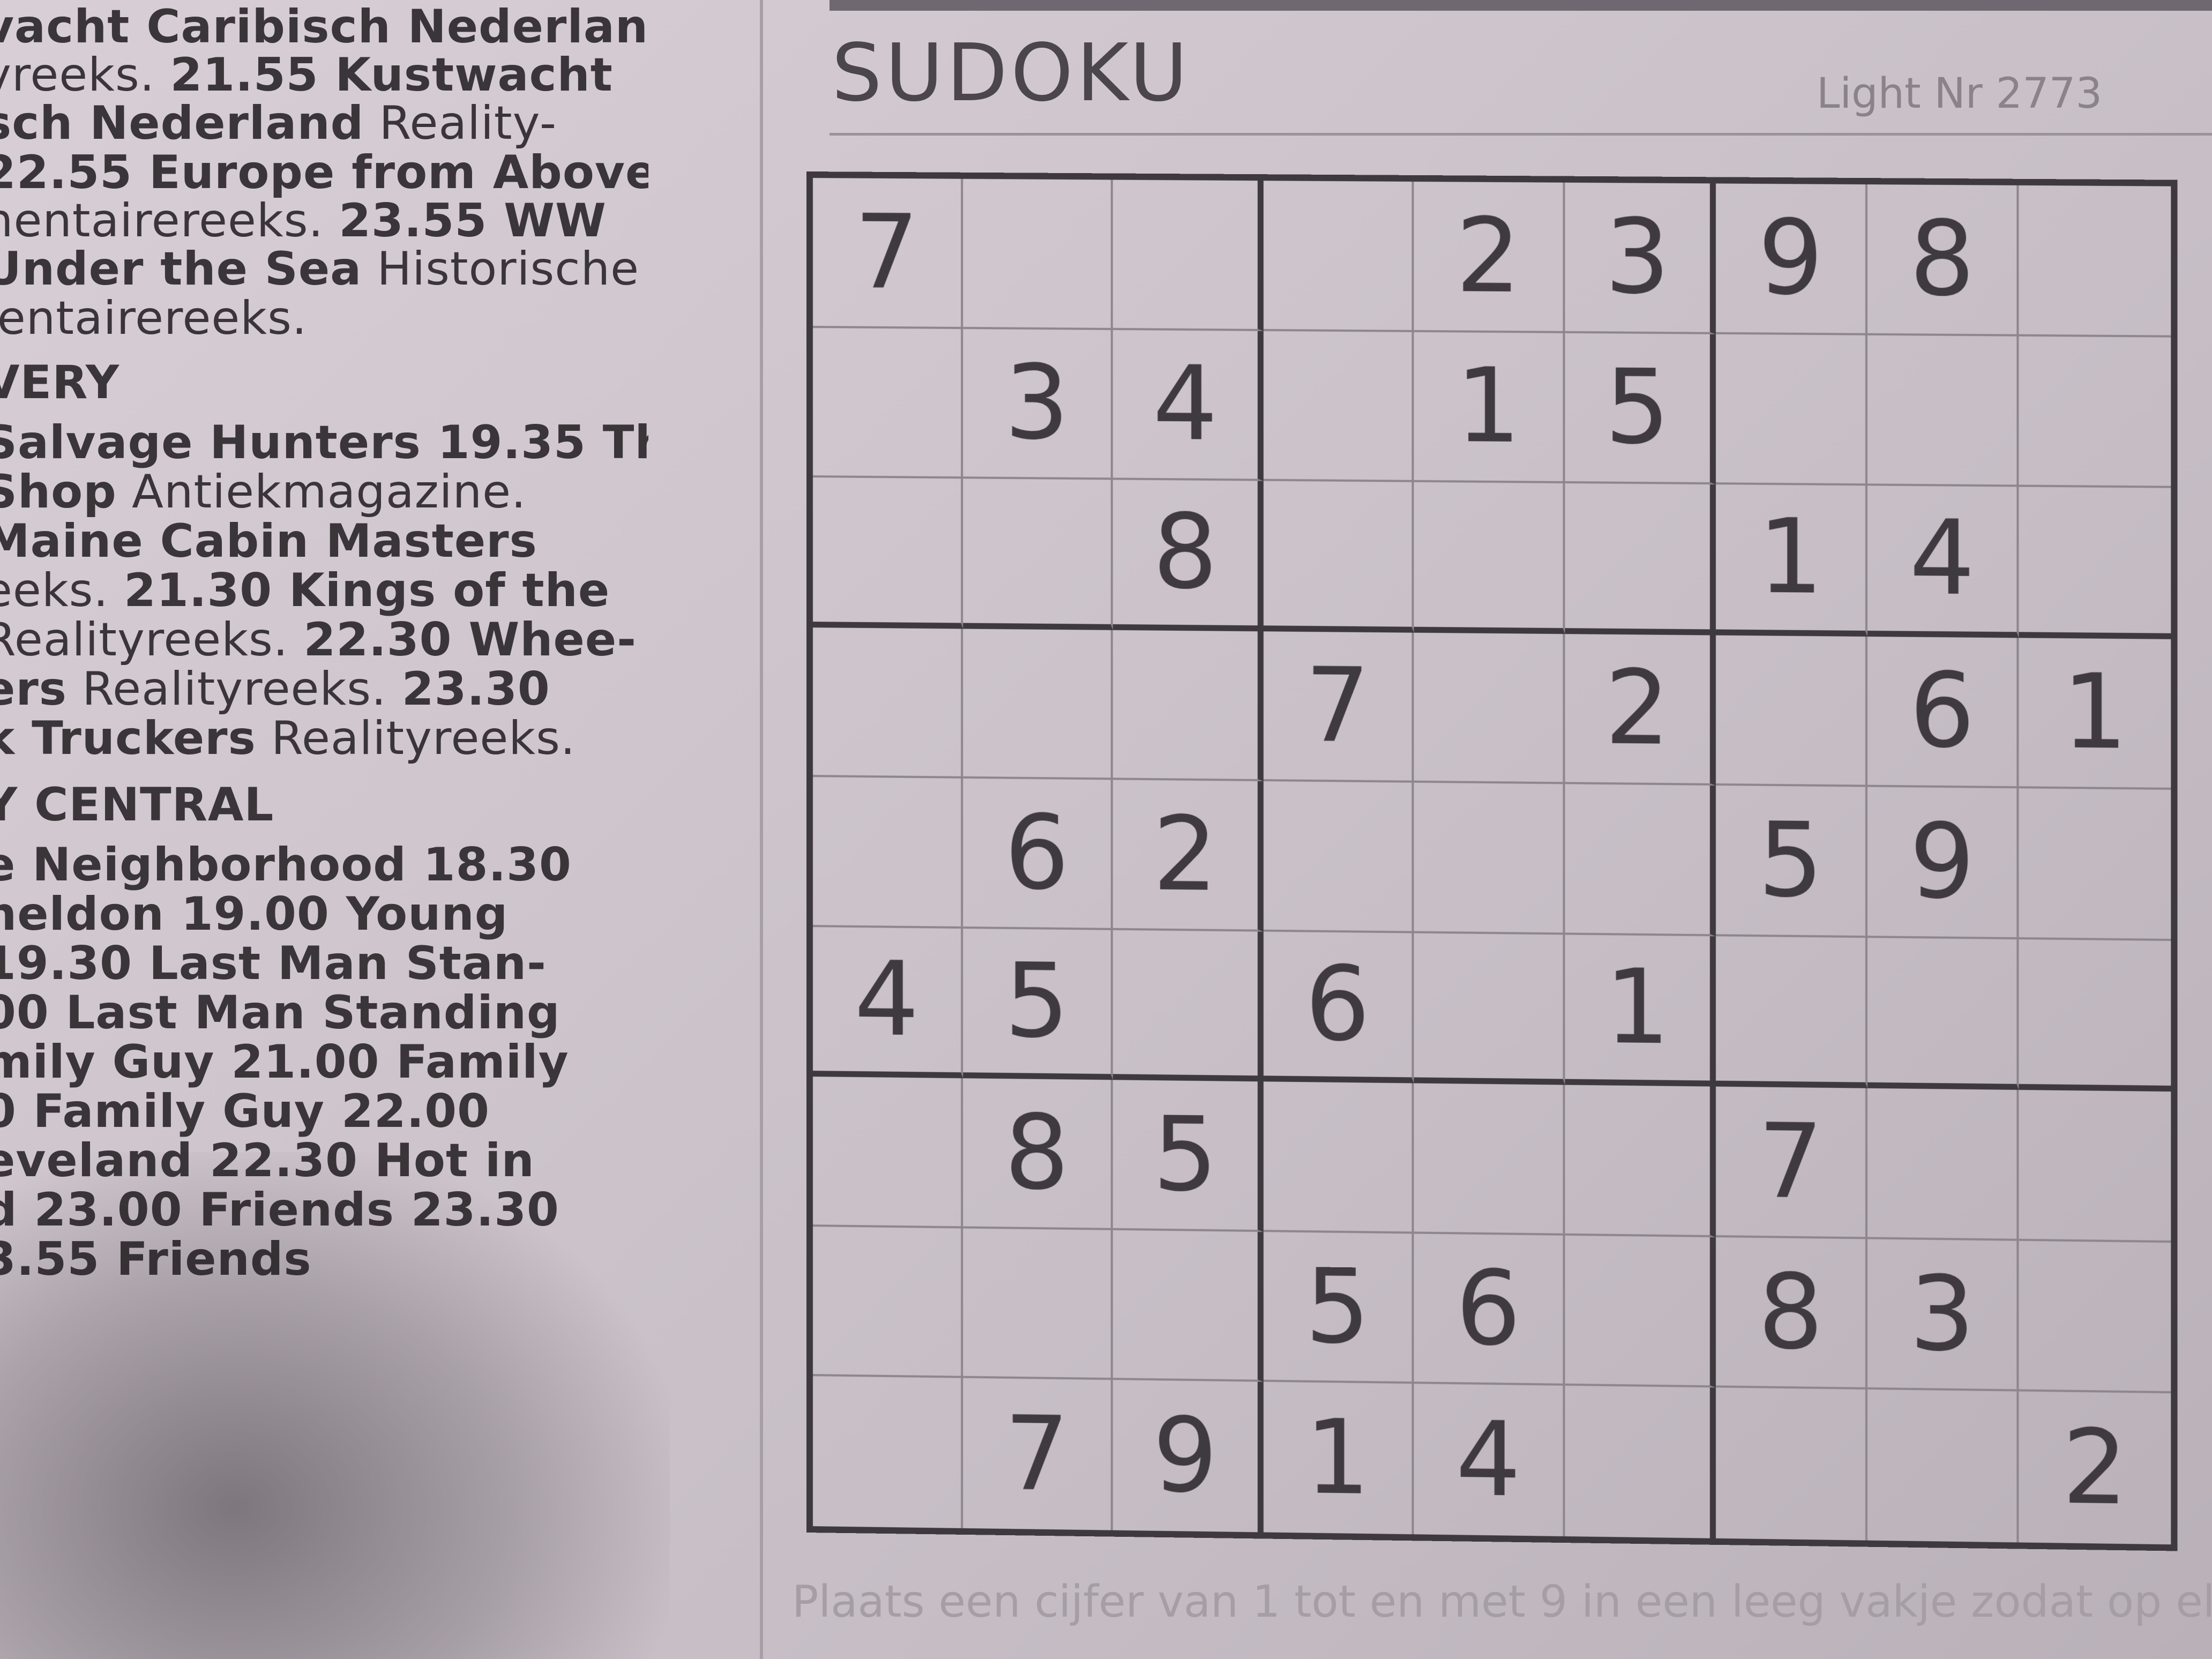  Describe the element at coordinates (321, 492) in the screenshot. I see `tv-program-text: Antiekmagazine.` at that location.